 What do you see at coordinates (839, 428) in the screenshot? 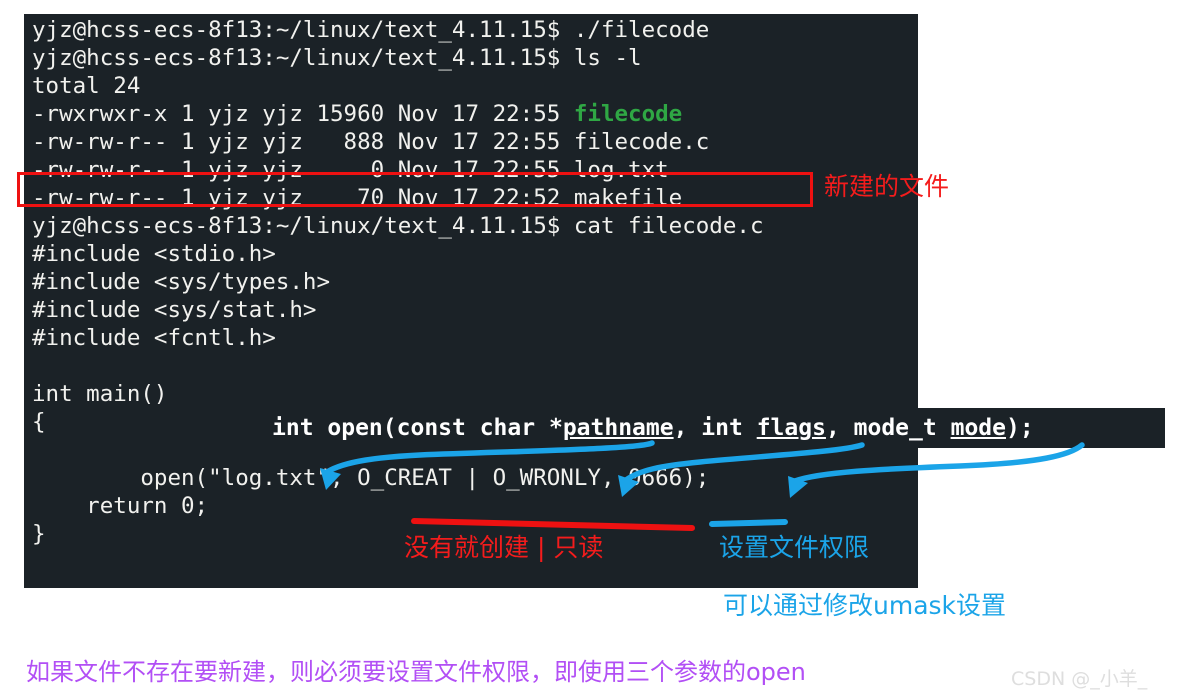
I see `proto-sep-2: ,` at bounding box center [839, 428].